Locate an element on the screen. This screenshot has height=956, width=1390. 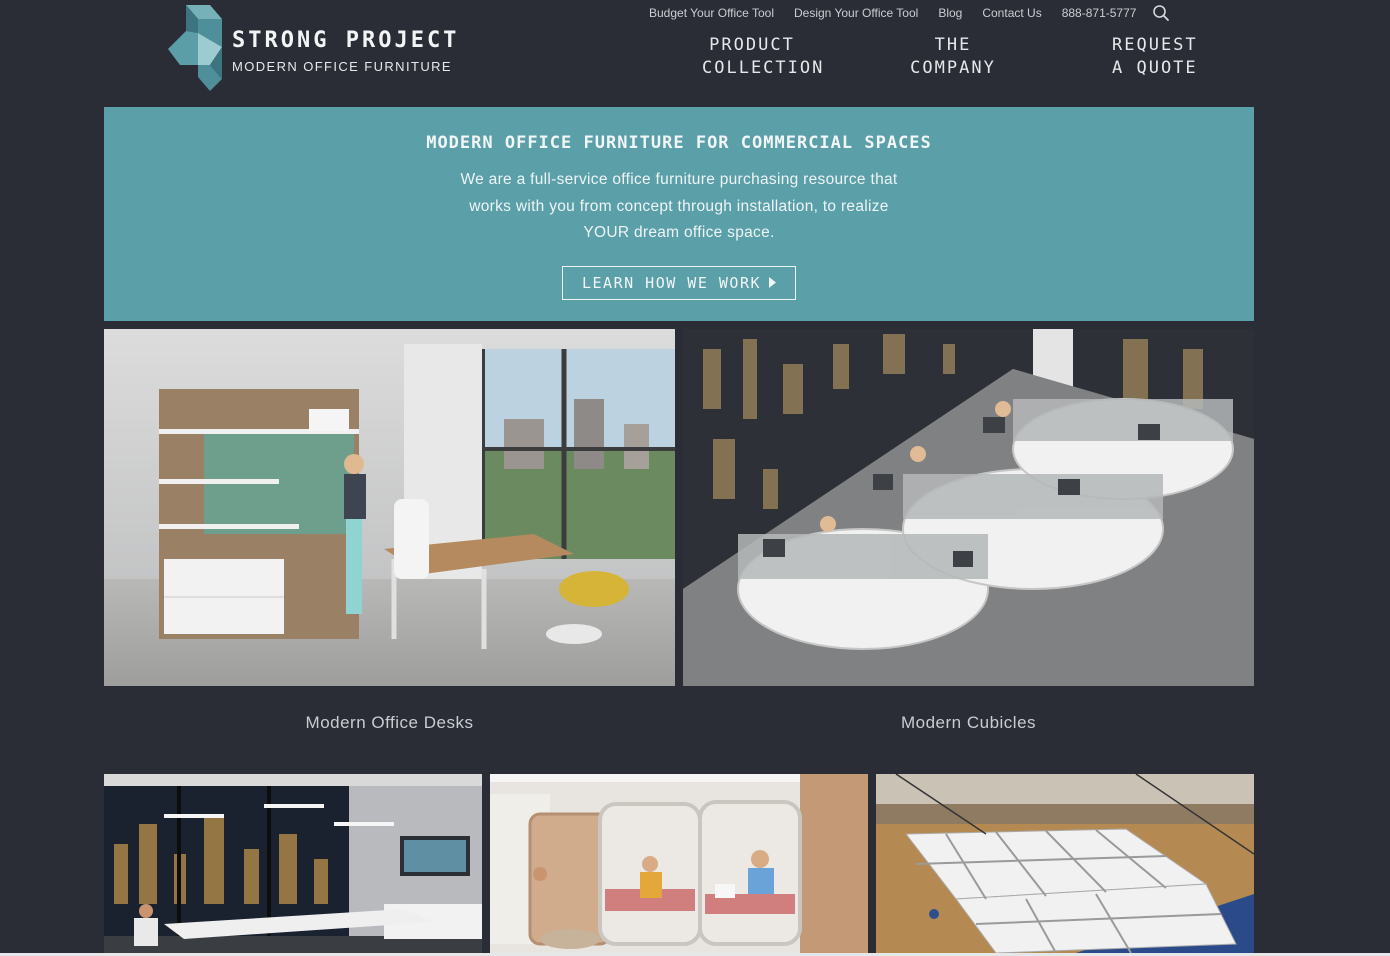
cubicles-caption: Modern Cubicles is located at coordinates (968, 723).